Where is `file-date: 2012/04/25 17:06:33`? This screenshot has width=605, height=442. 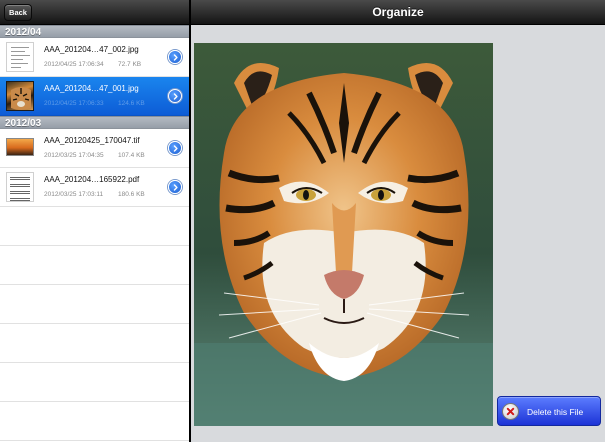 file-date: 2012/04/25 17:06:33 is located at coordinates (74, 103).